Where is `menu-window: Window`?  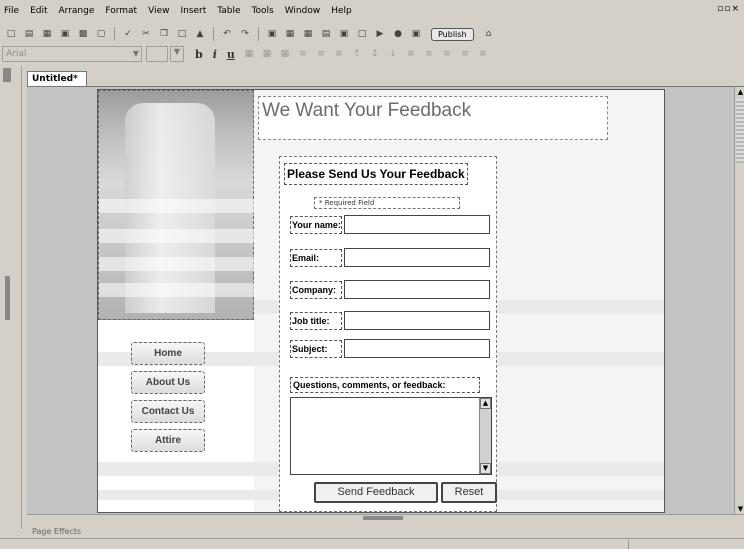
menu-window: Window is located at coordinates (303, 11).